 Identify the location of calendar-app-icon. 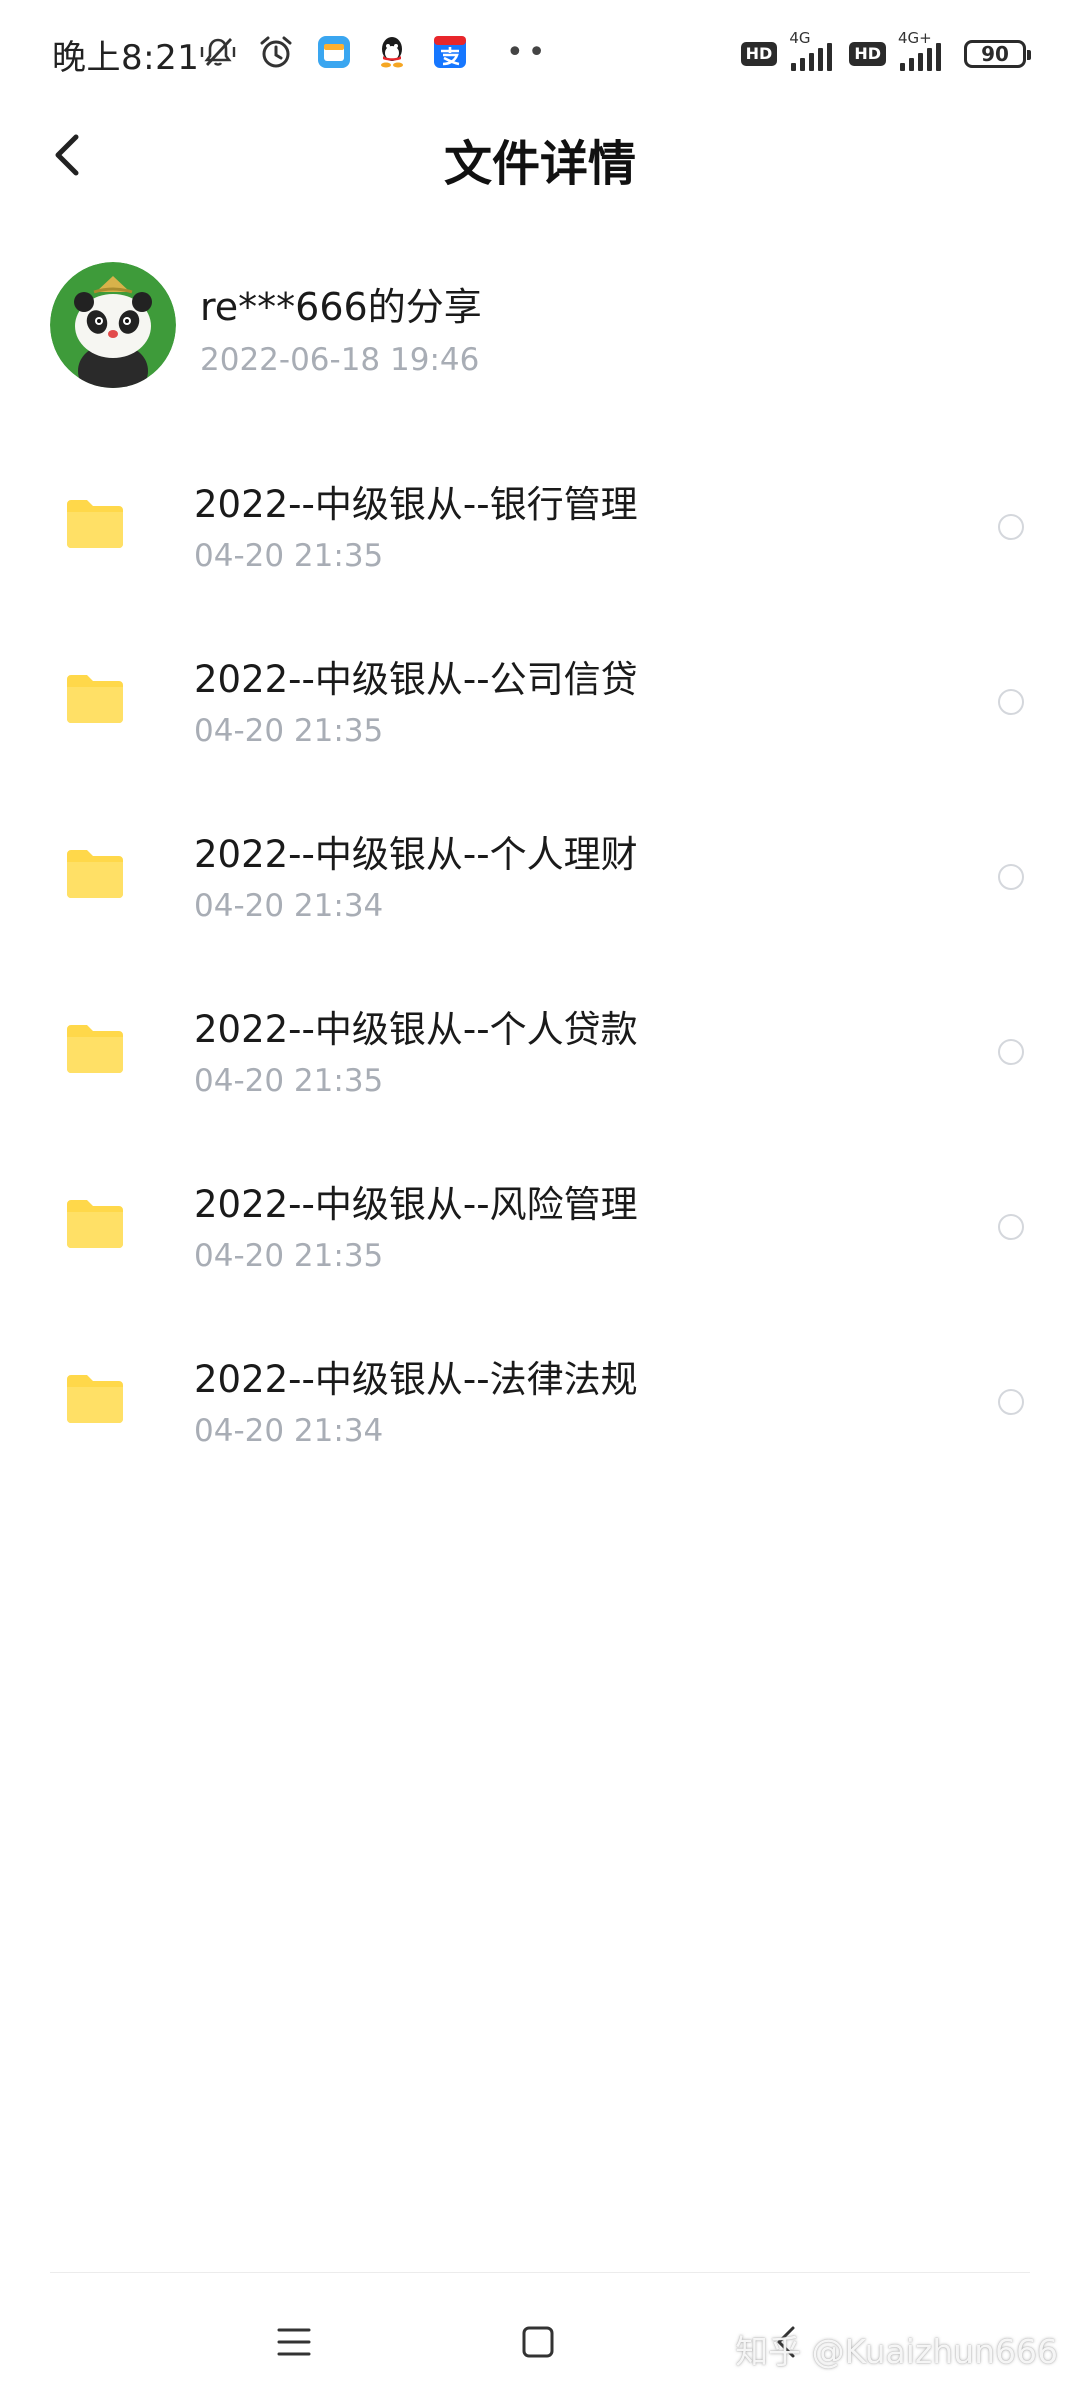
(334, 52).